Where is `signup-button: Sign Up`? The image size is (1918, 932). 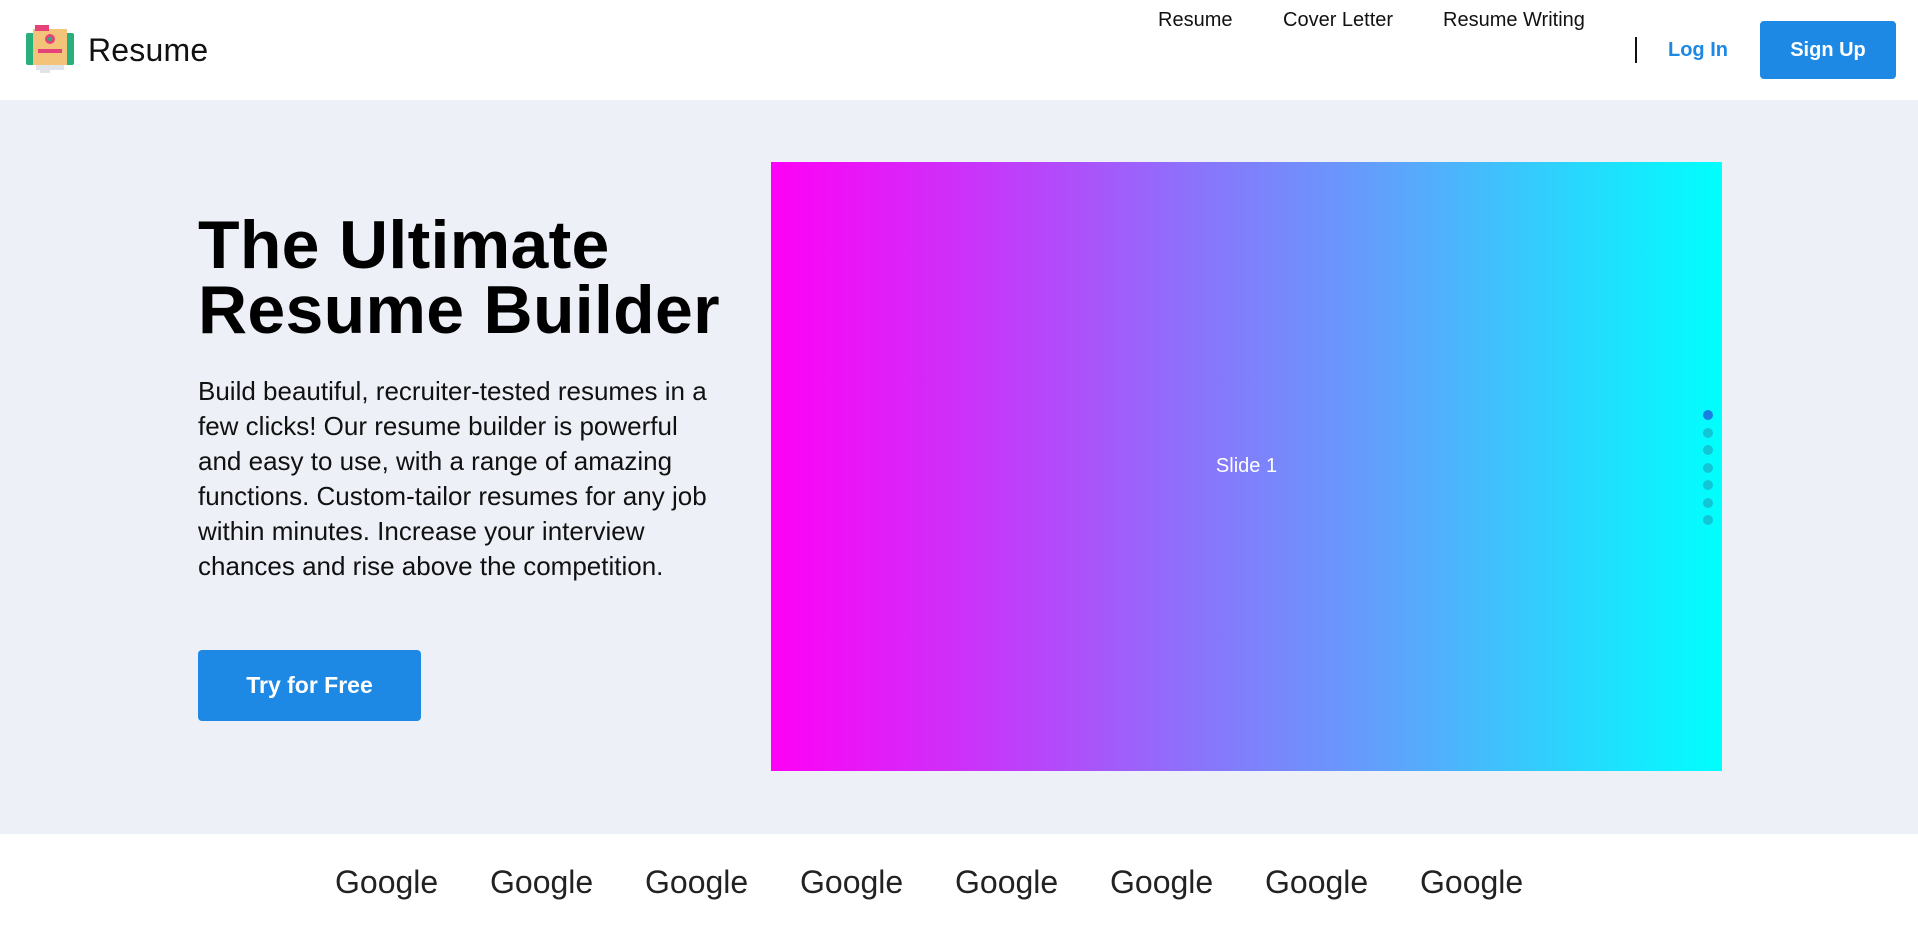 signup-button: Sign Up is located at coordinates (1828, 50).